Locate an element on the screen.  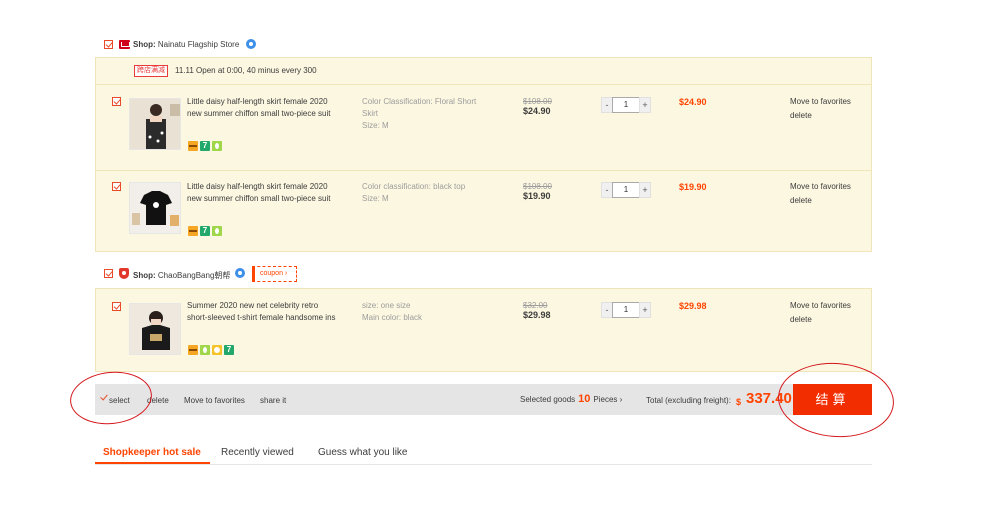
promo-tag: 跨店满减 is located at coordinates (151, 71).